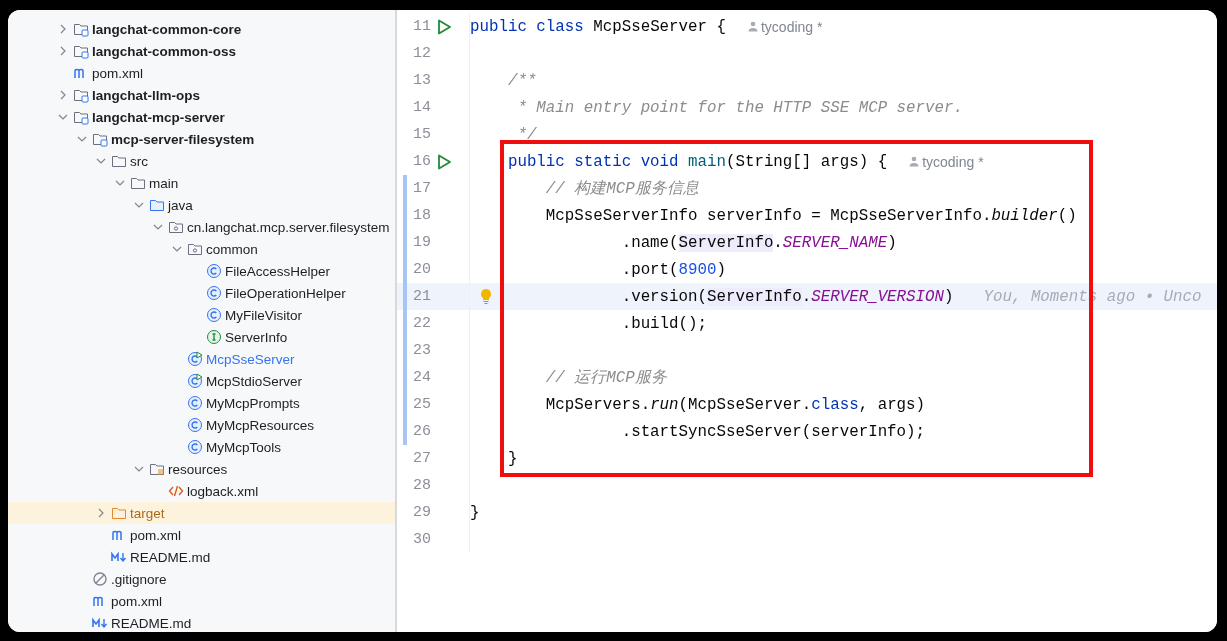  Describe the element at coordinates (201, 95) in the screenshot. I see `tree-item: langchat-llm-ops` at that location.